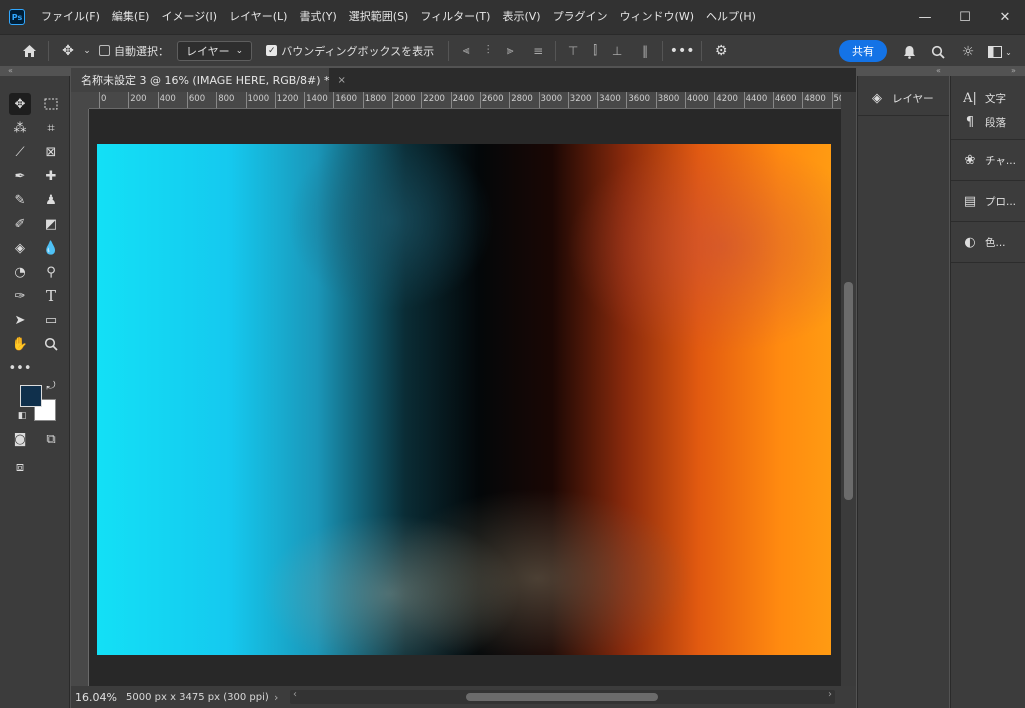 This screenshot has height=708, width=1025. Describe the element at coordinates (342, 80) in the screenshot. I see `close-tab-icon: ×` at that location.